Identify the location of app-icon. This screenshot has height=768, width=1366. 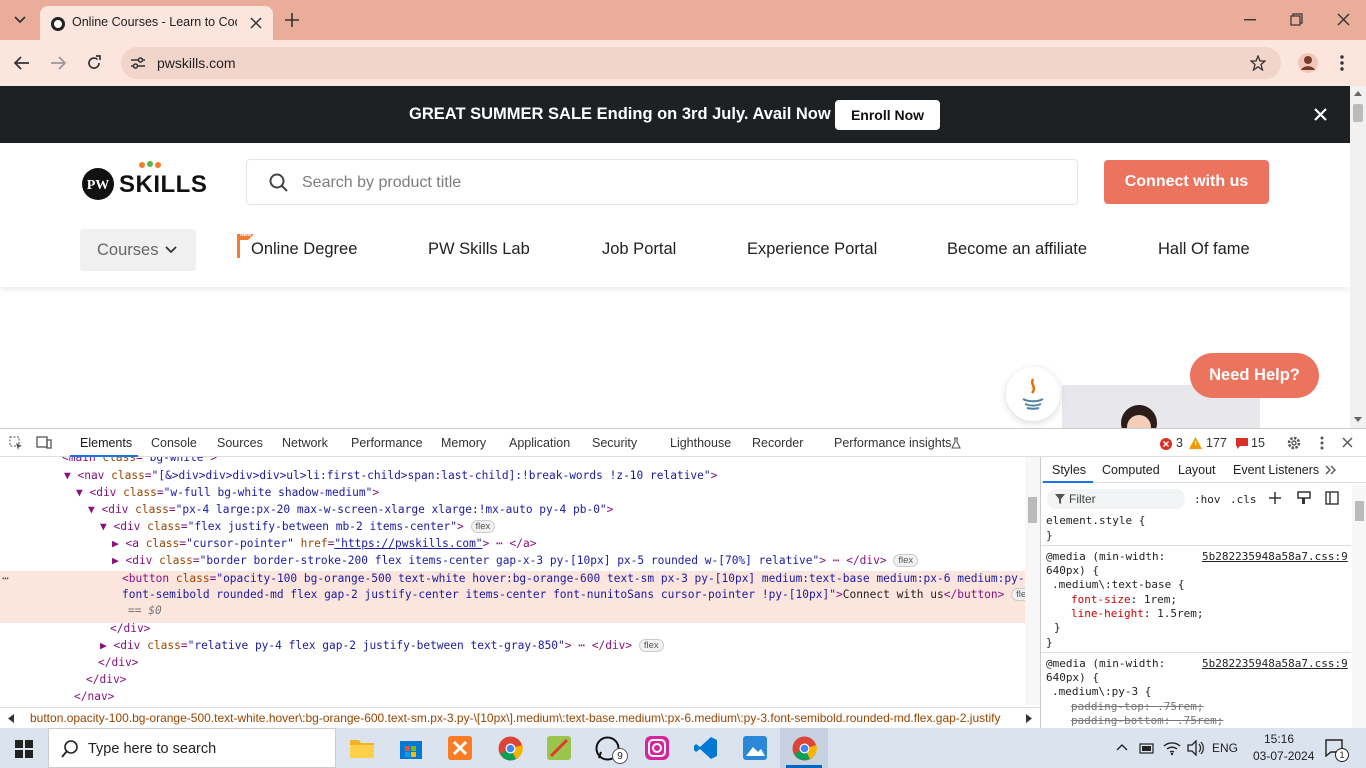
(559, 748).